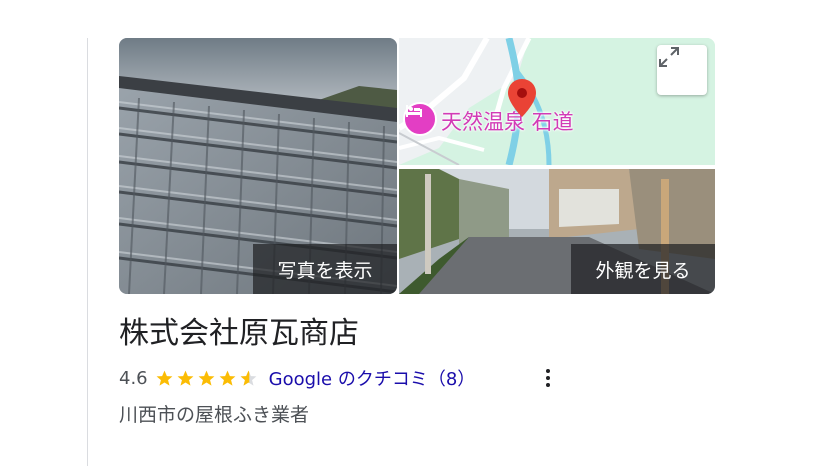  What do you see at coordinates (248, 378) in the screenshot?
I see `half-star-icon` at bounding box center [248, 378].